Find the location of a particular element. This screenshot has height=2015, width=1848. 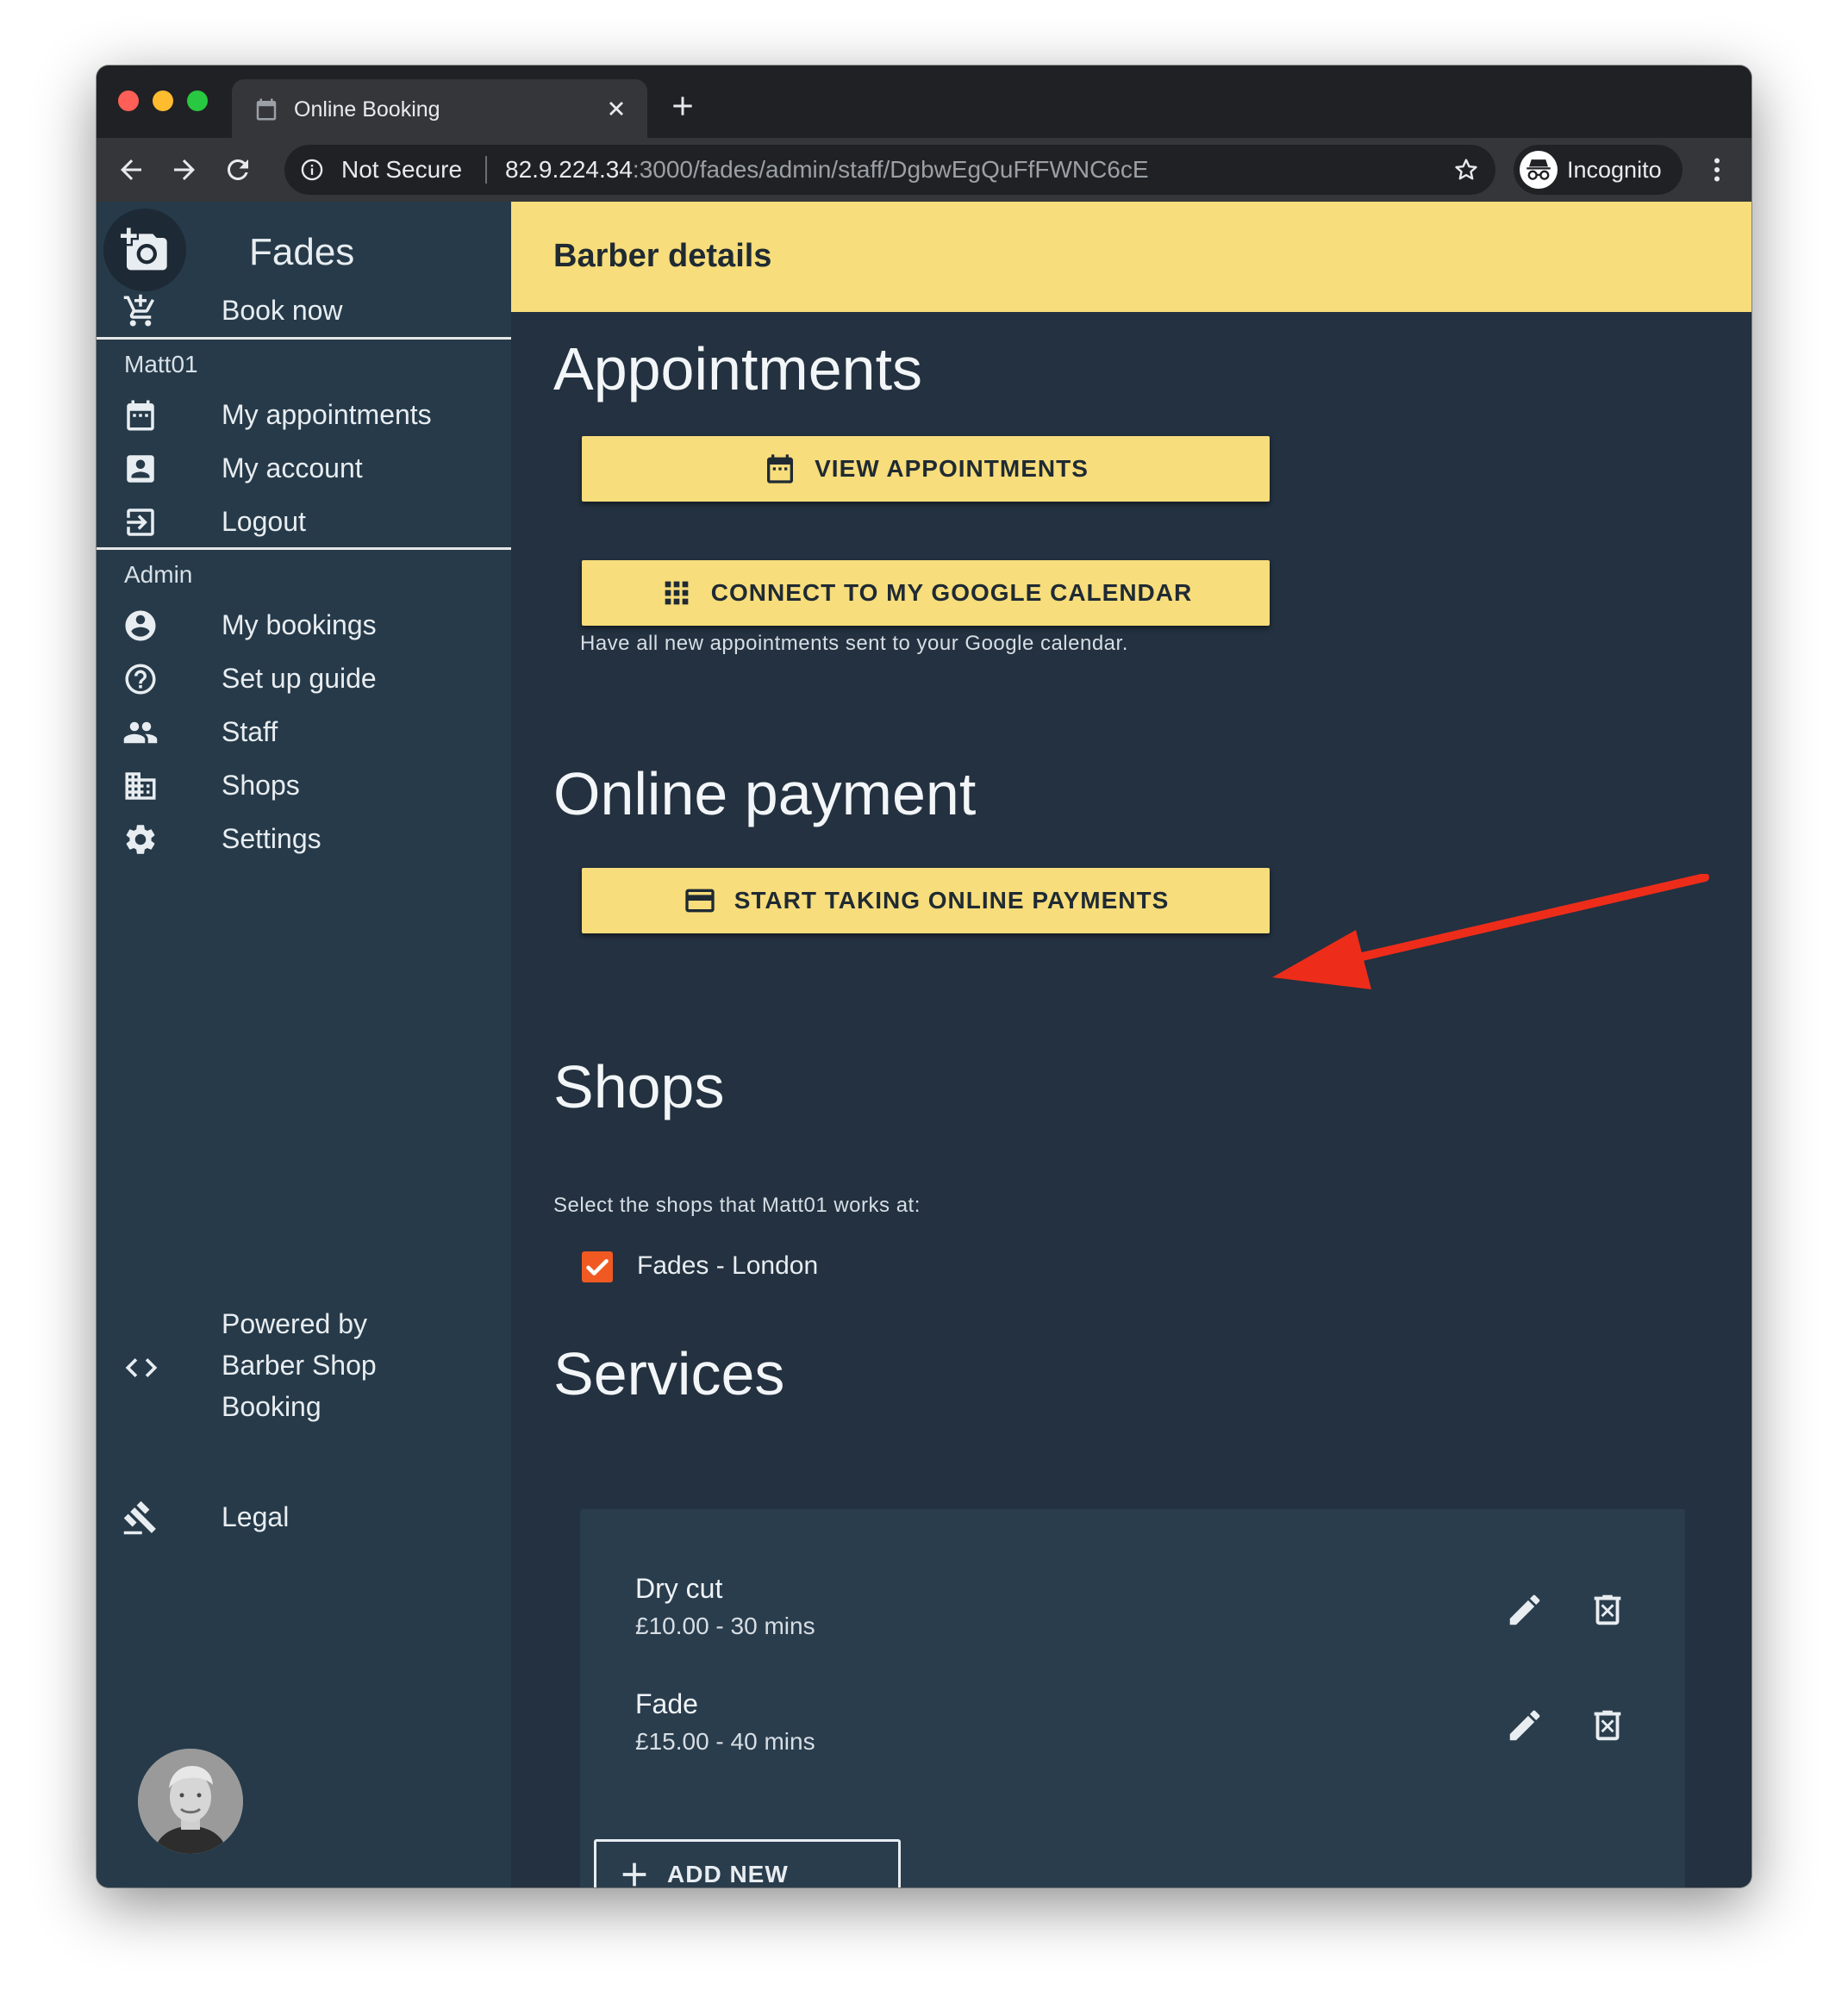

minimize-window-button is located at coordinates (163, 100).